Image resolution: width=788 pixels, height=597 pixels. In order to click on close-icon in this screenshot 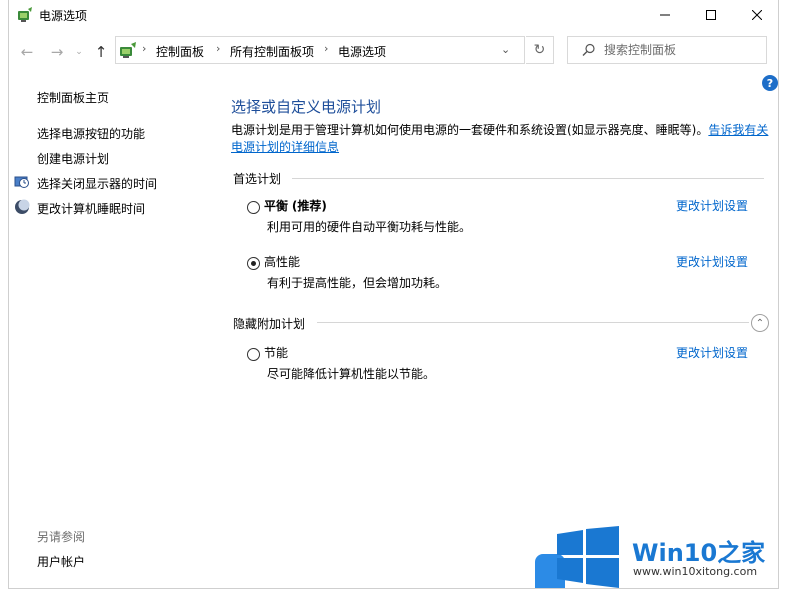, I will do `click(757, 15)`.